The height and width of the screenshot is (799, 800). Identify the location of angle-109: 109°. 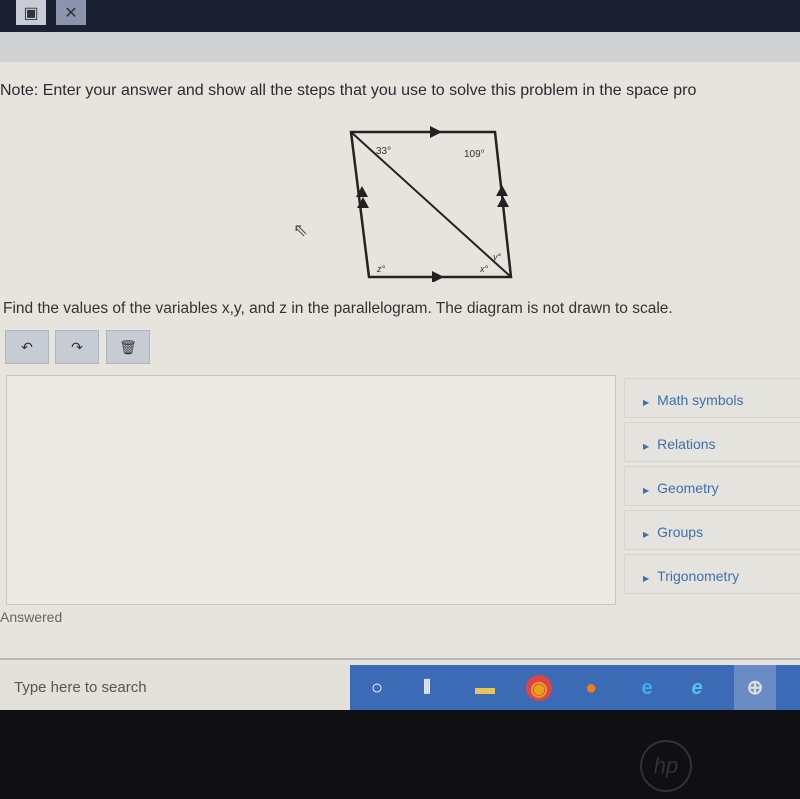
(474, 154).